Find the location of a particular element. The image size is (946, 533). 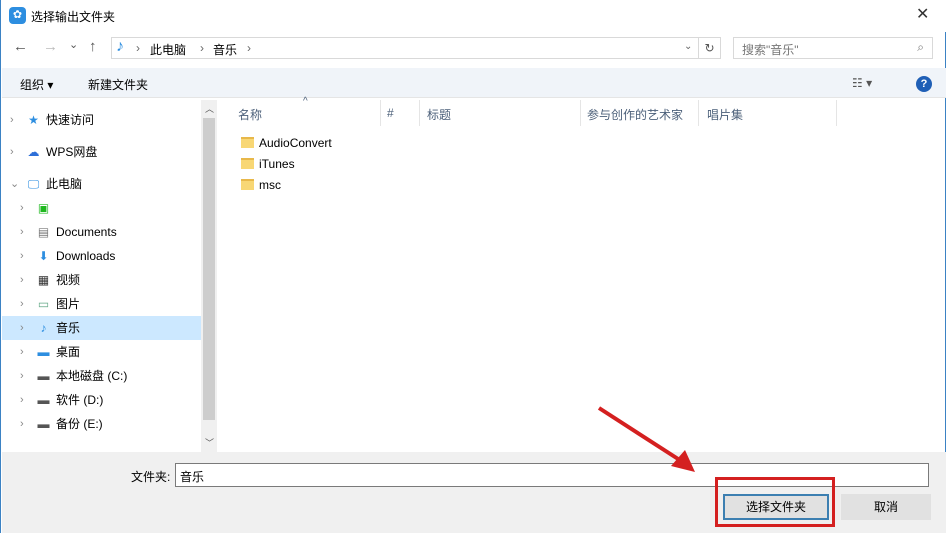

tree-item: › ▦ 视频 is located at coordinates (101, 280).